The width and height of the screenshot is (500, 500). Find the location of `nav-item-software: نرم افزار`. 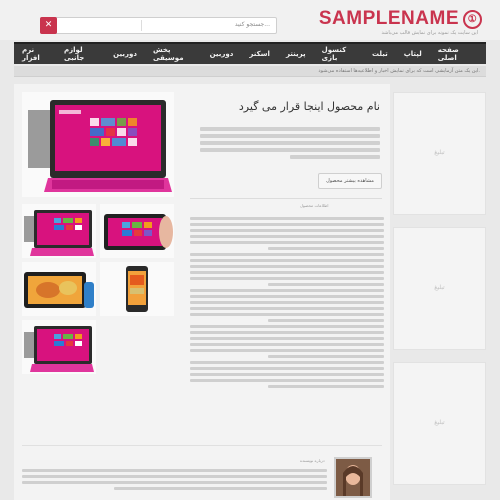

nav-item-software: نرم افزار is located at coordinates (35, 54).